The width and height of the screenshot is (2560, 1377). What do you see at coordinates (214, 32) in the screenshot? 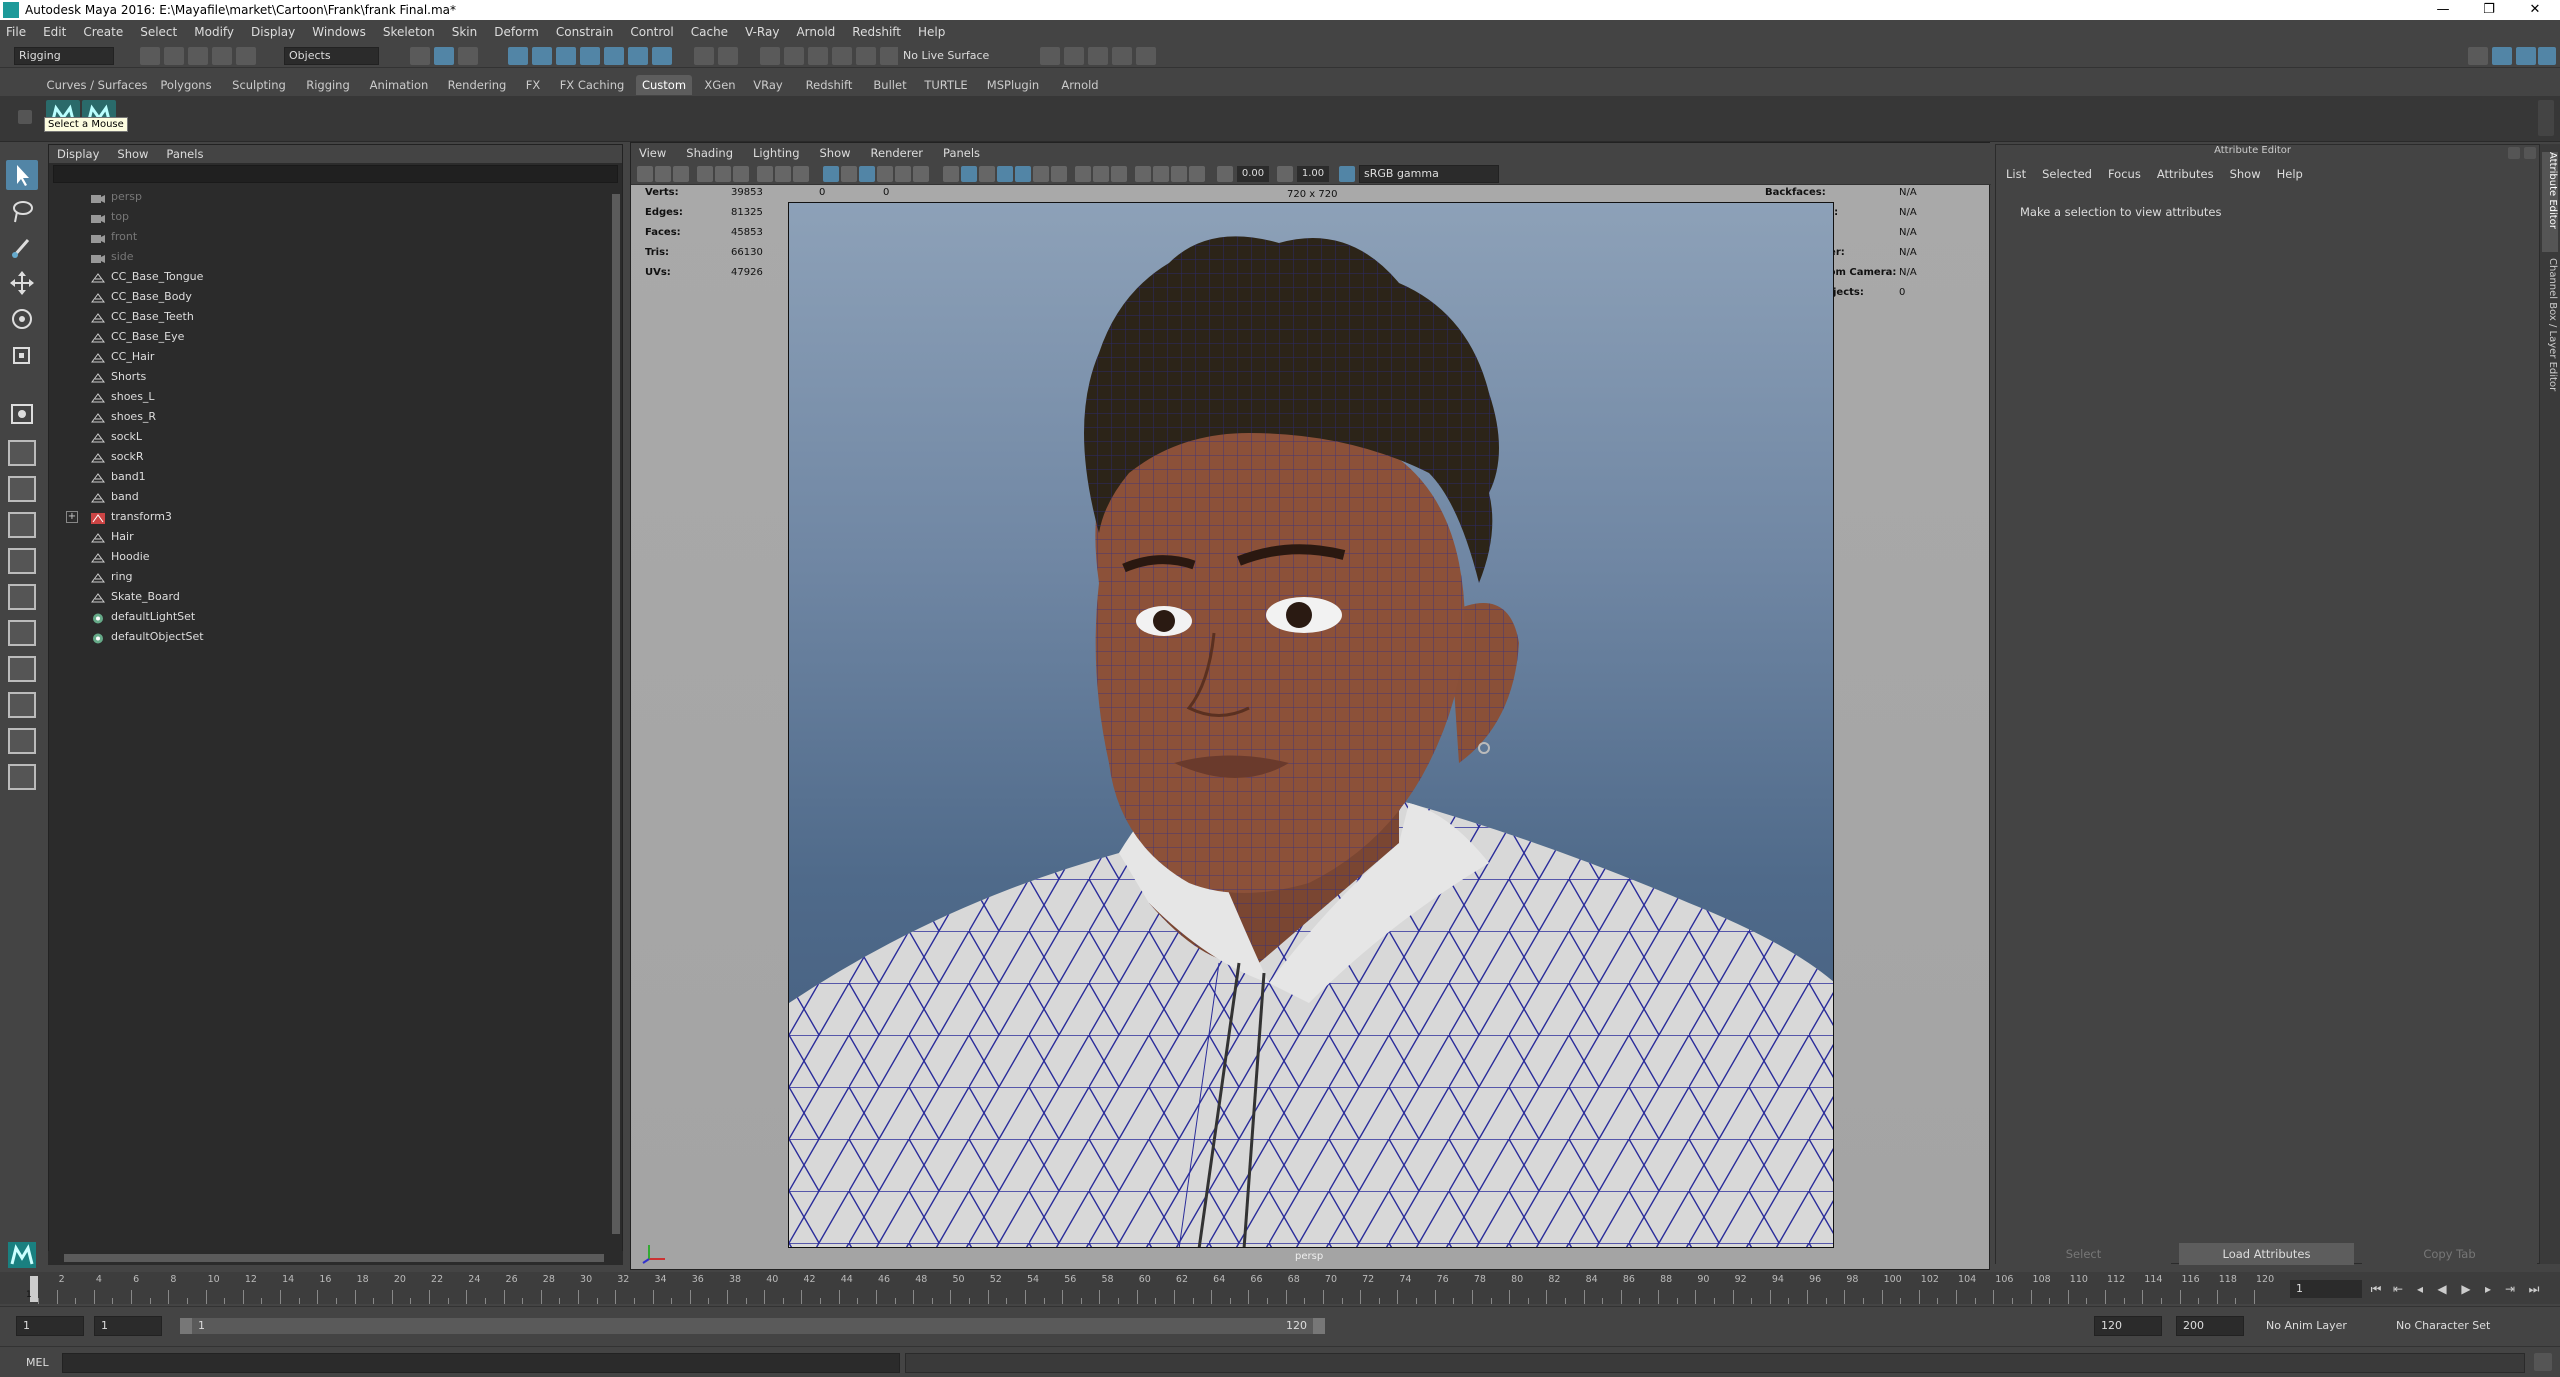
I see `menu-modify: Modify` at bounding box center [214, 32].